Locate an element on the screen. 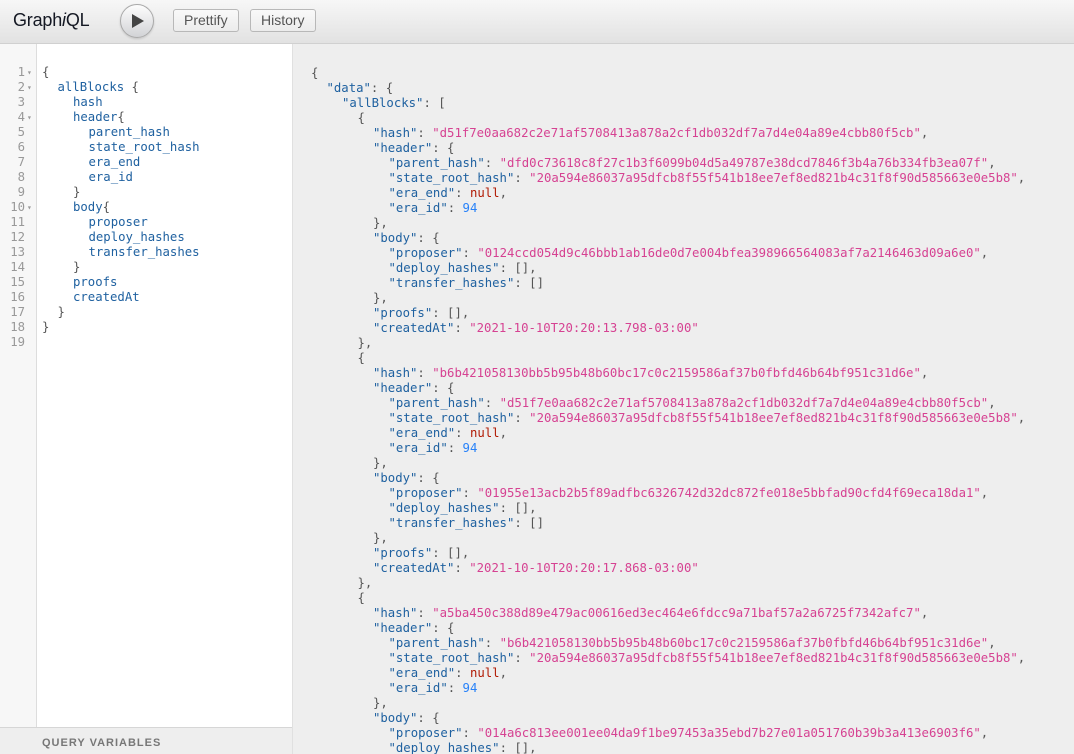 This screenshot has height=754, width=1074. line-number: 4 is located at coordinates (21, 117).